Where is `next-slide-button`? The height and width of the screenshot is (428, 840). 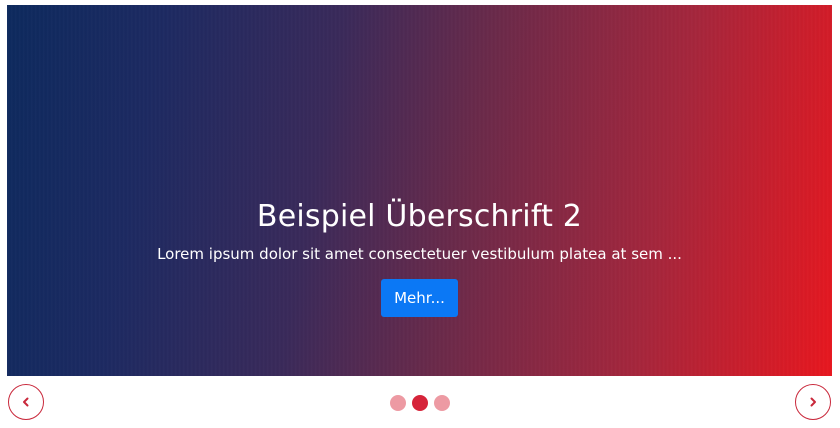 next-slide-button is located at coordinates (813, 402).